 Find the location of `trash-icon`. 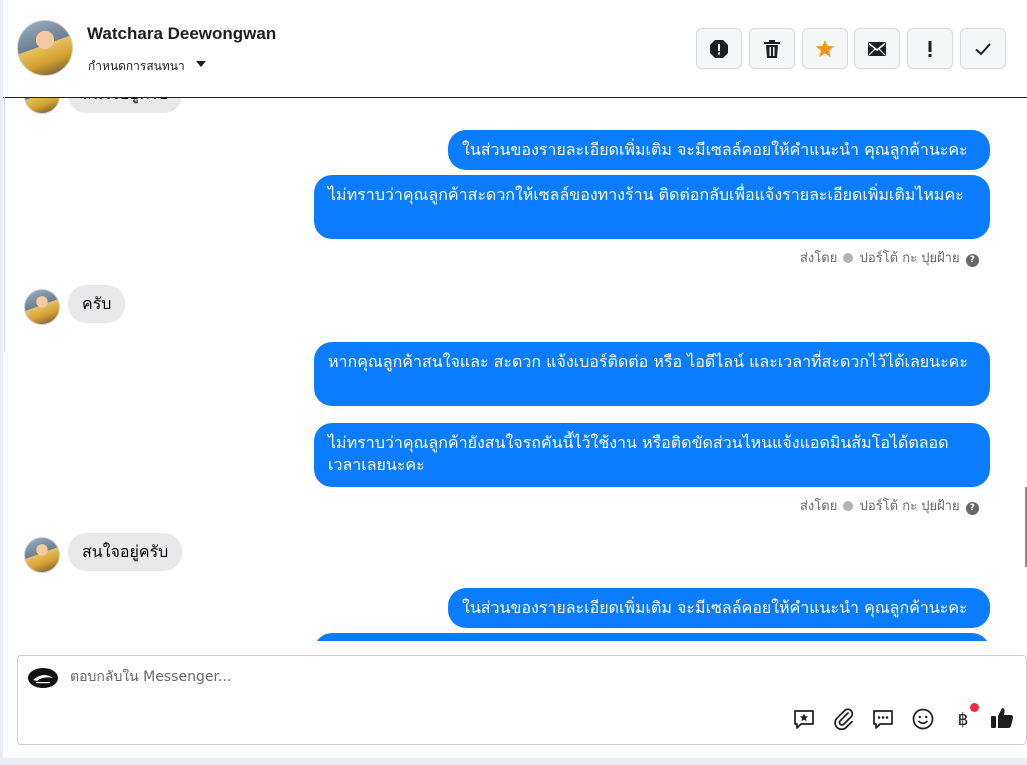

trash-icon is located at coordinates (772, 48).